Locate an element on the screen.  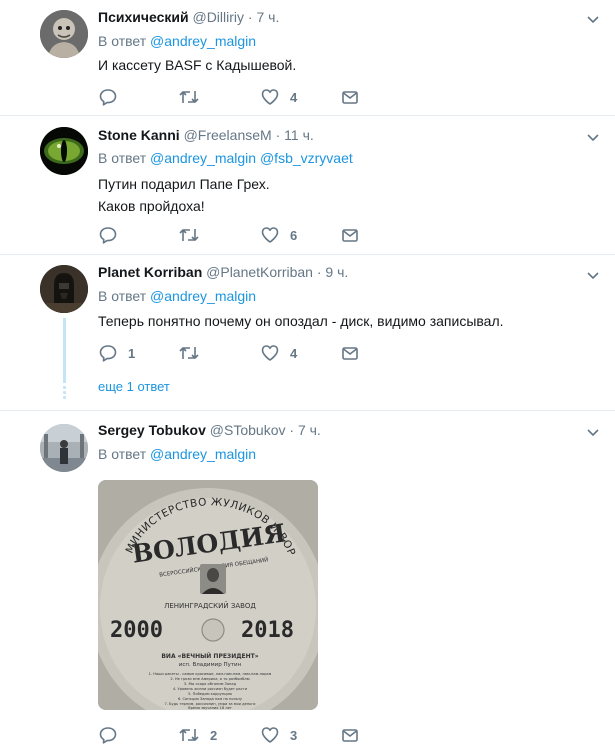
display-name: Stone Kanni is located at coordinates (139, 135).